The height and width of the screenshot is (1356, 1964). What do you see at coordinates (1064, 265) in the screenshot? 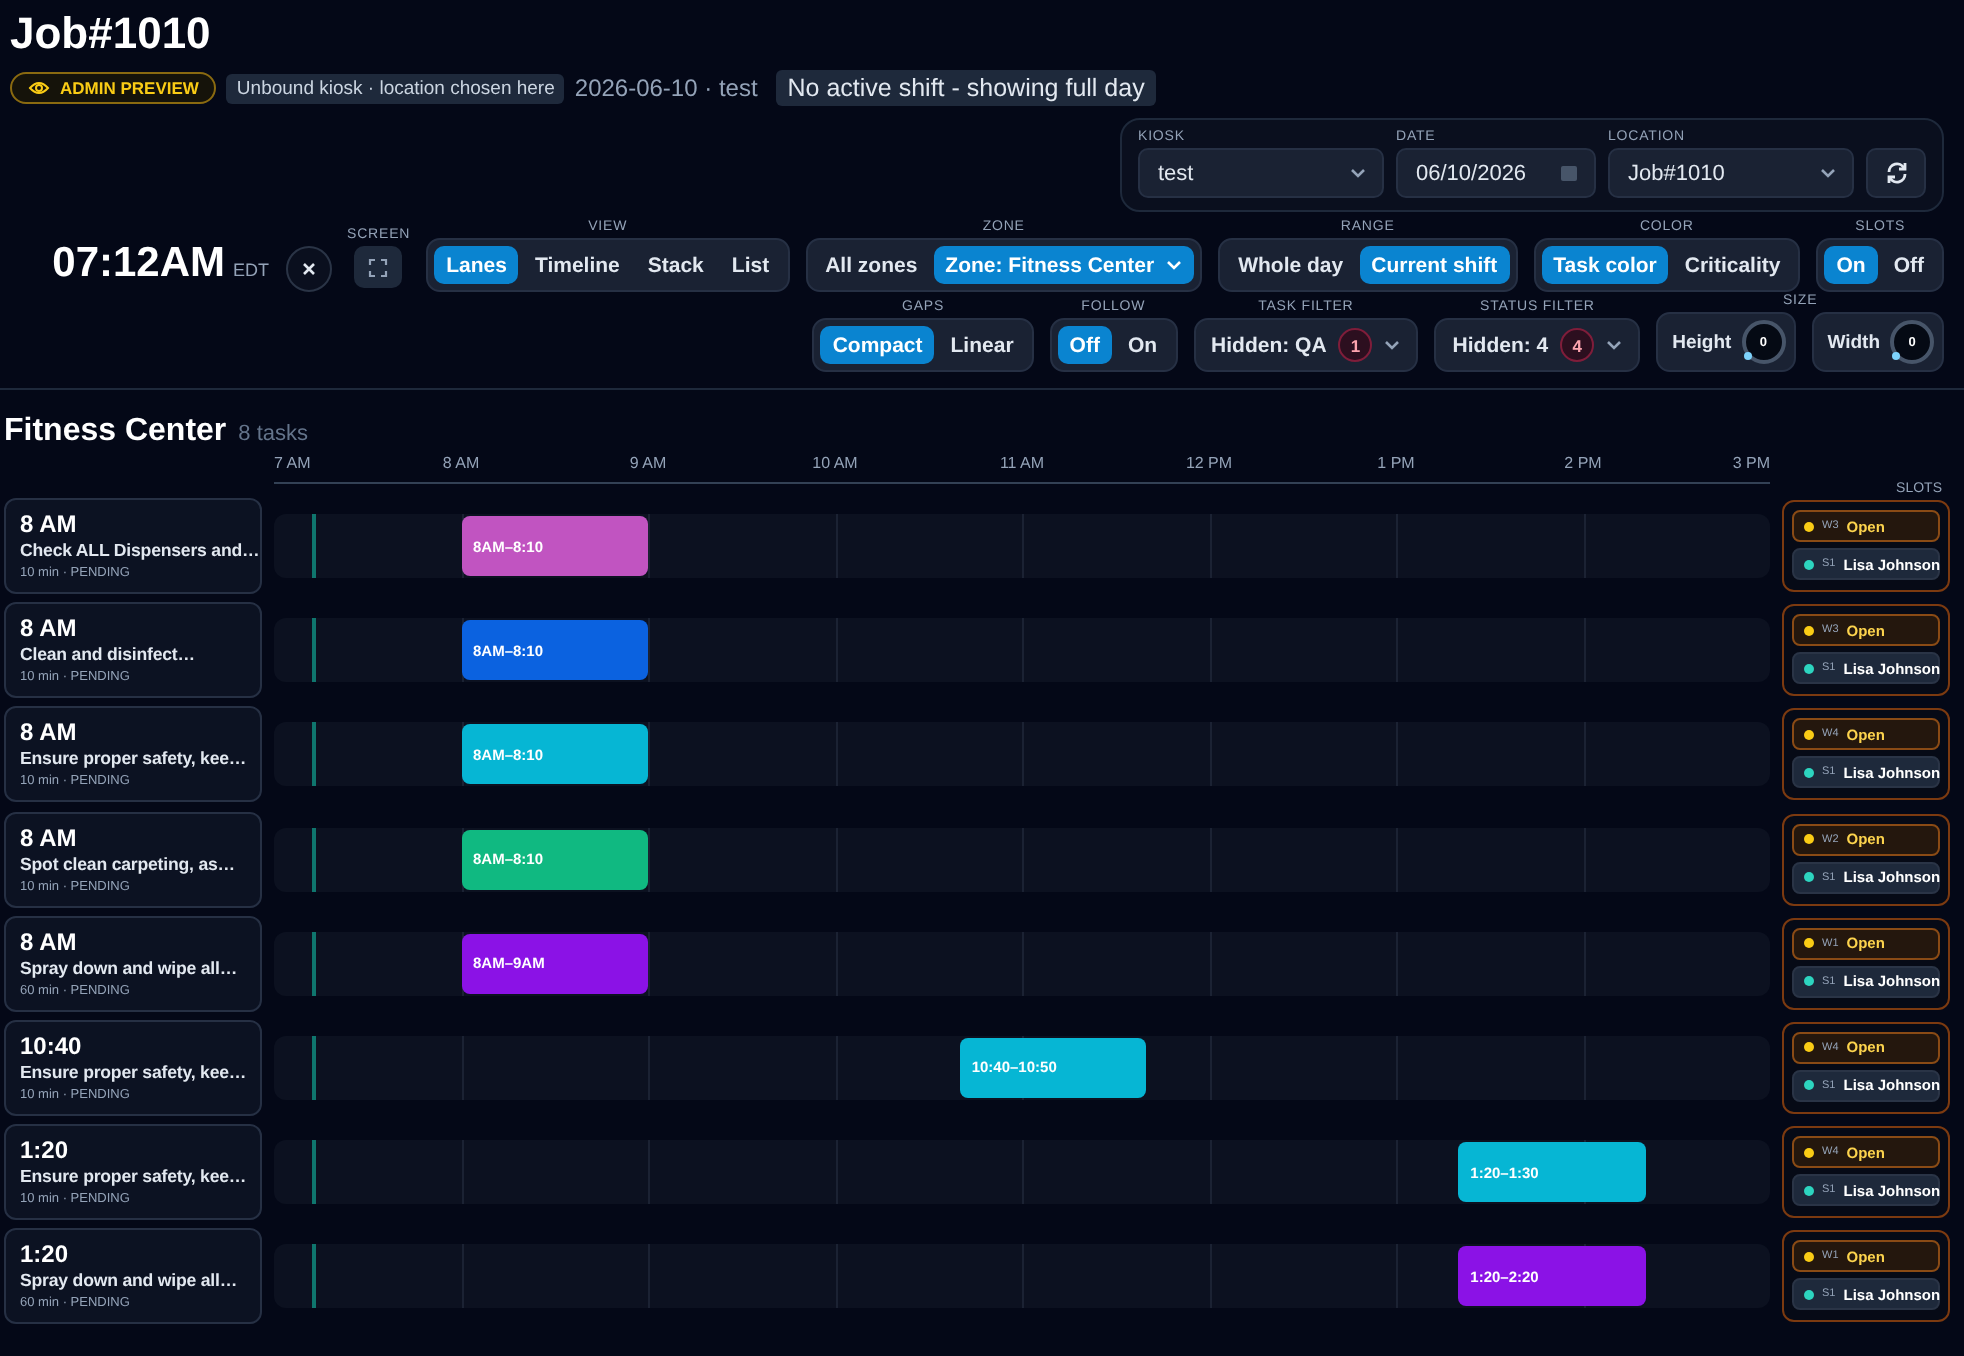
I see `segment-option: Zone: Fitness Center` at bounding box center [1064, 265].